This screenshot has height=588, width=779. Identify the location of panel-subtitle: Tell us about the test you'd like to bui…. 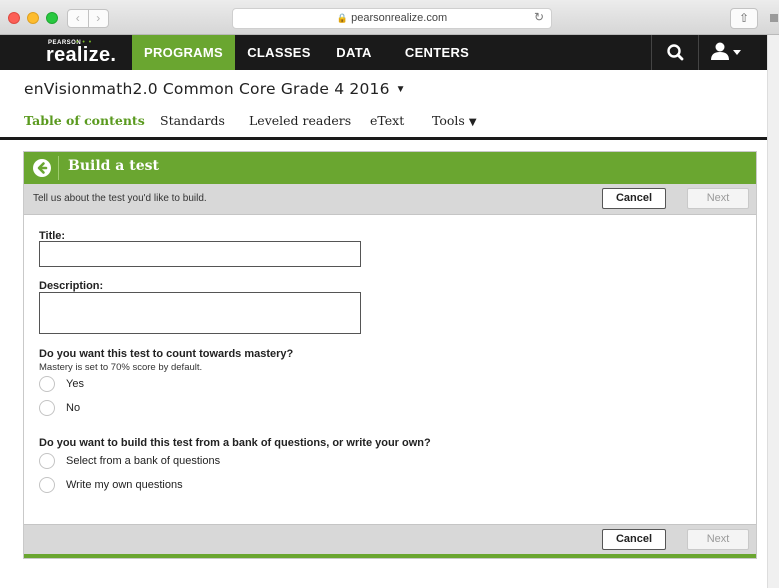
(120, 198).